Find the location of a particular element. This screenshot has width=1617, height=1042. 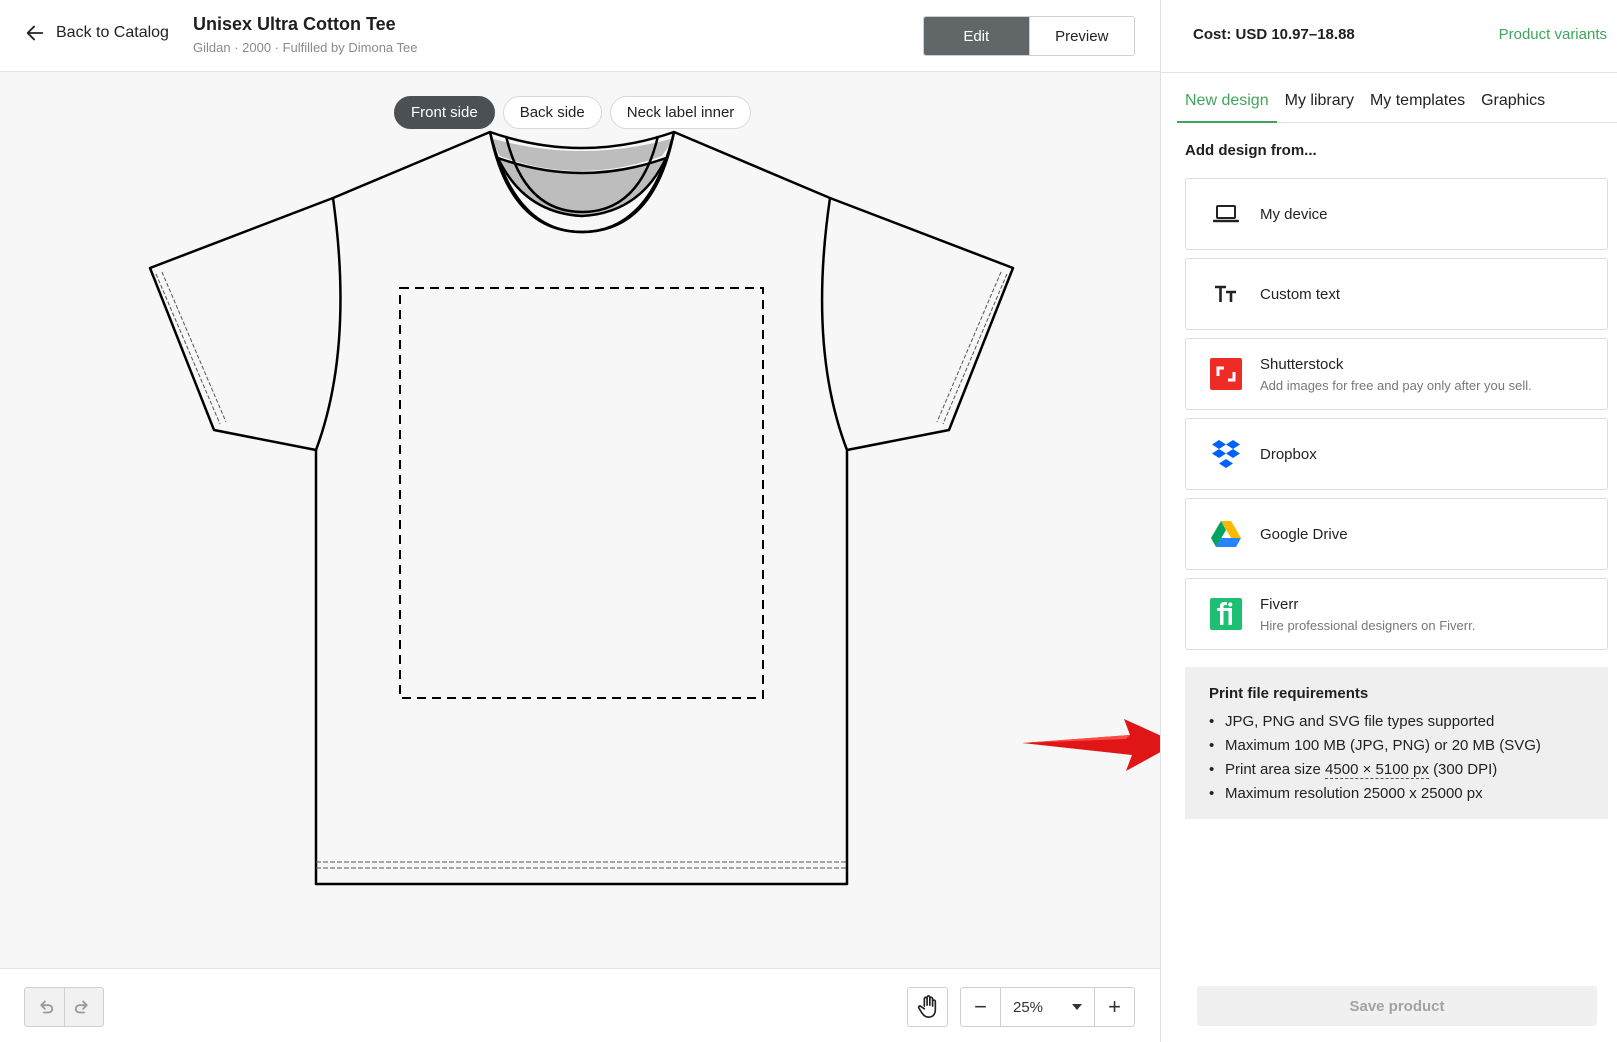

print-area-dpi: (300 DPI) is located at coordinates (1465, 769).